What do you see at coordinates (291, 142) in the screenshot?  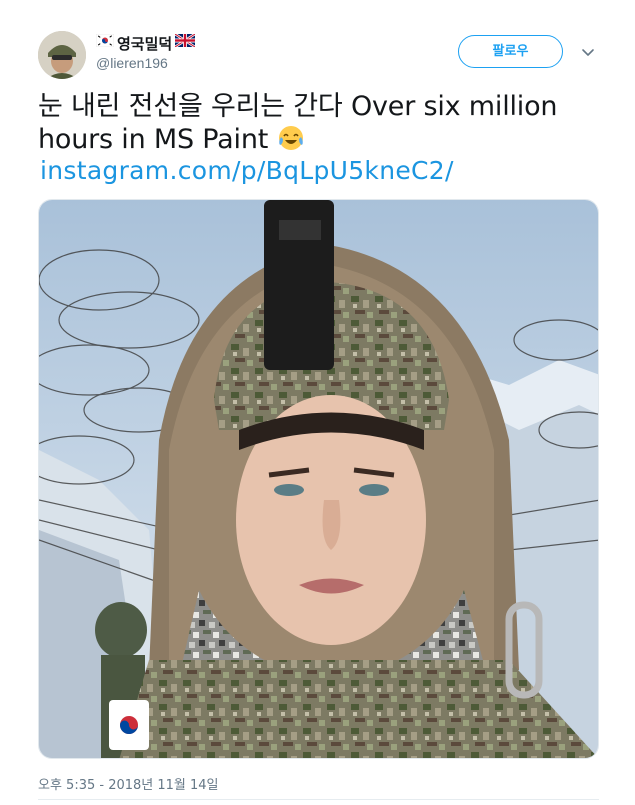 I see `face-with-tears-of-joy-icon` at bounding box center [291, 142].